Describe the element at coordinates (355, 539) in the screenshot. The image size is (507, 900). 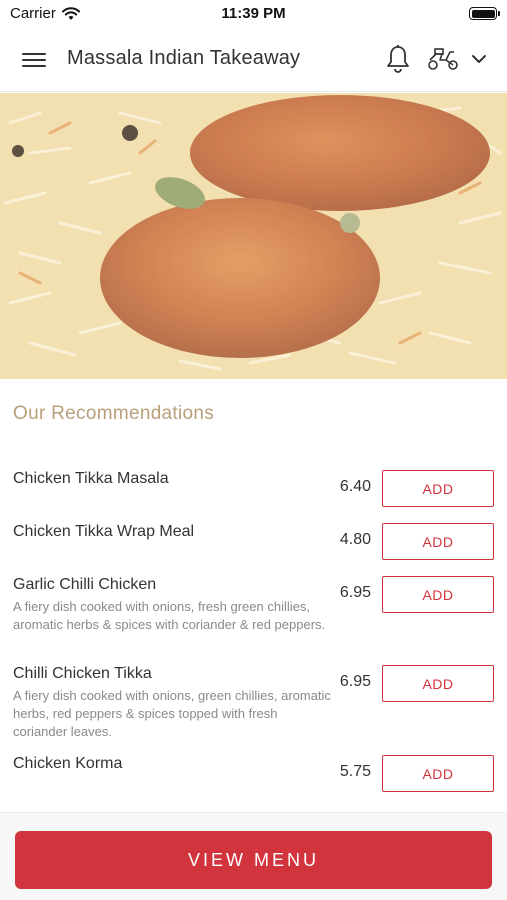
I see `item-price: 4.80` at that location.